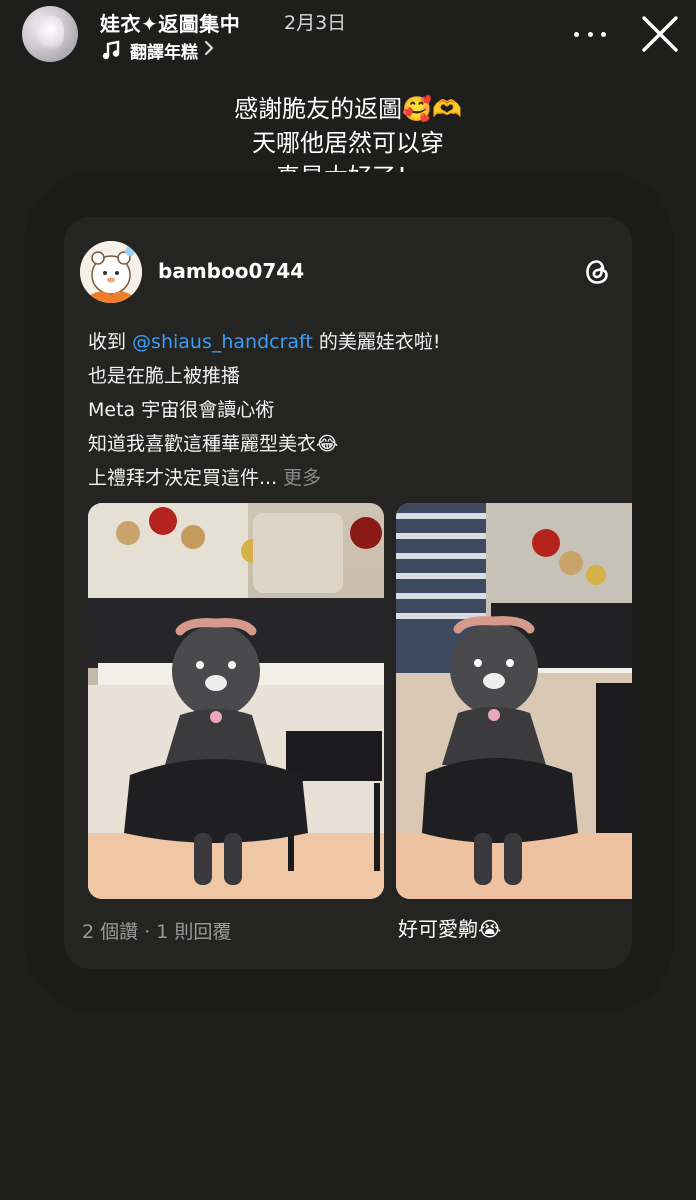  What do you see at coordinates (348, 143) in the screenshot?
I see `caption-line: 天哪他居然可以穿` at bounding box center [348, 143].